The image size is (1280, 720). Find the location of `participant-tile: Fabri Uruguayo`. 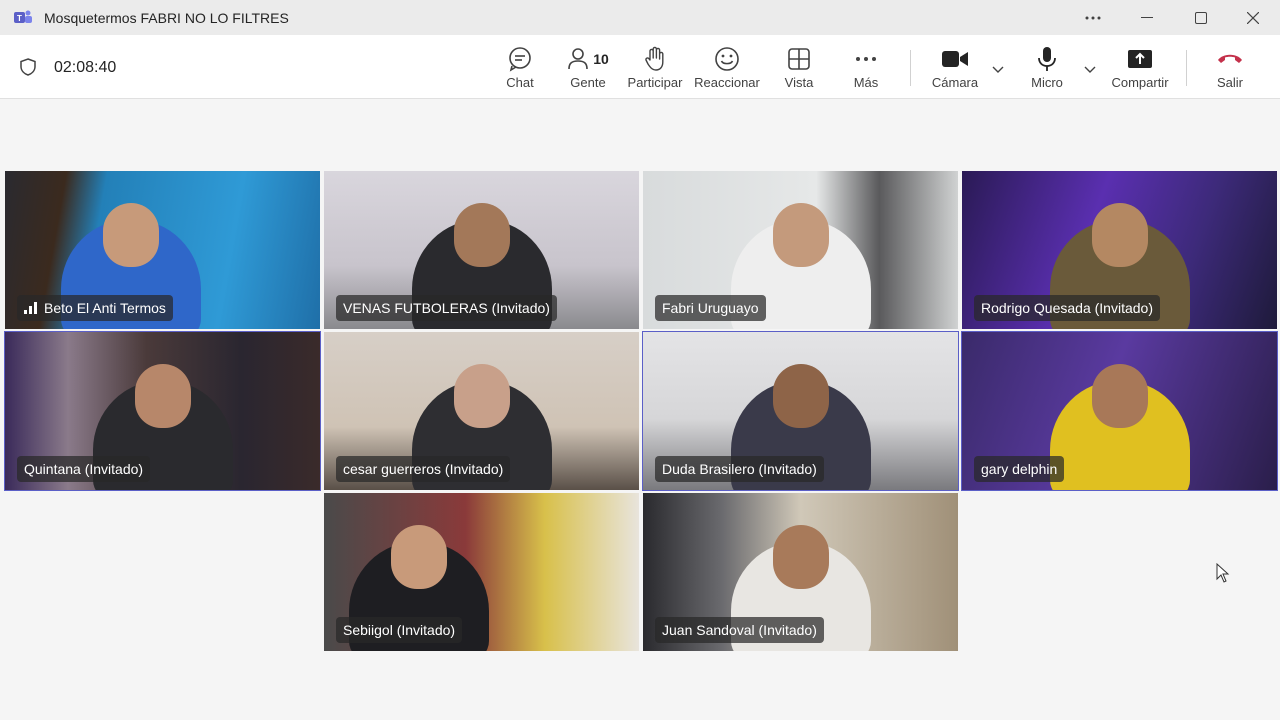

participant-tile: Fabri Uruguayo is located at coordinates (800, 250).